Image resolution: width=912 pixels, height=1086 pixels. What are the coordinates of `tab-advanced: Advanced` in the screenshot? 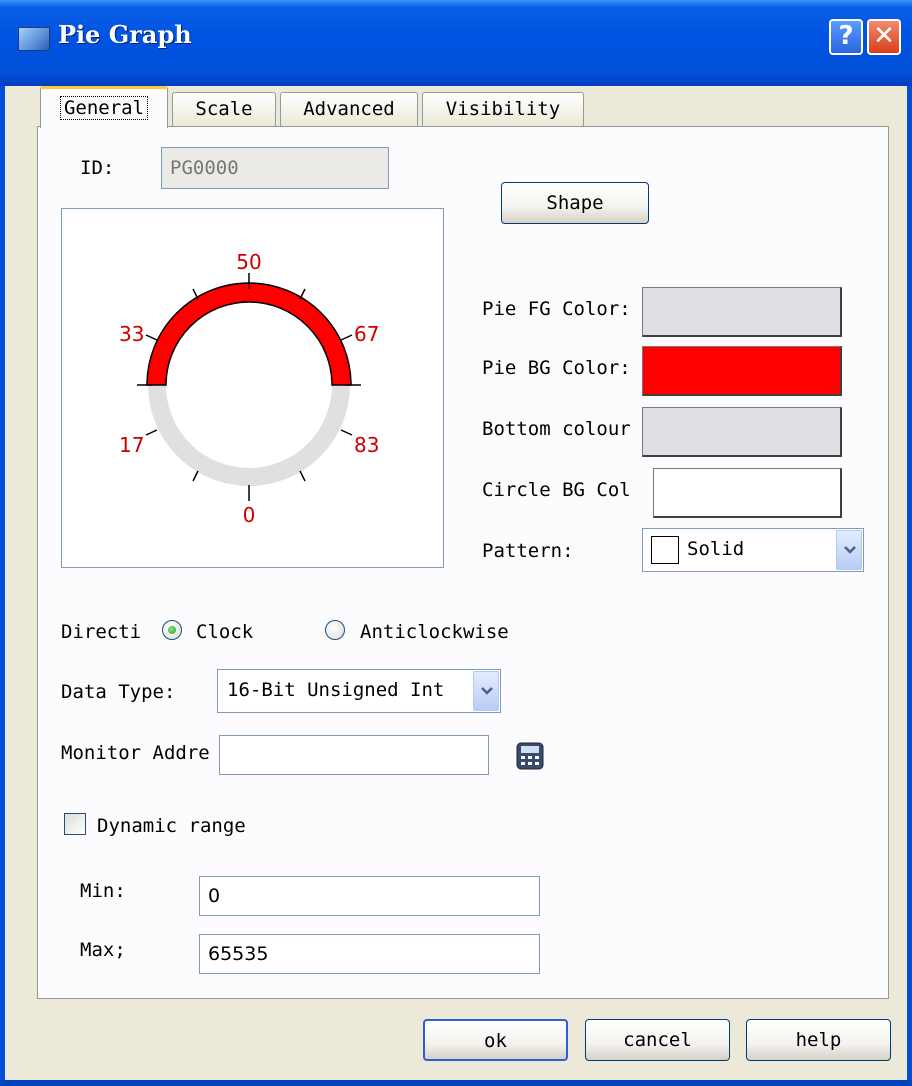 It's located at (349, 109).